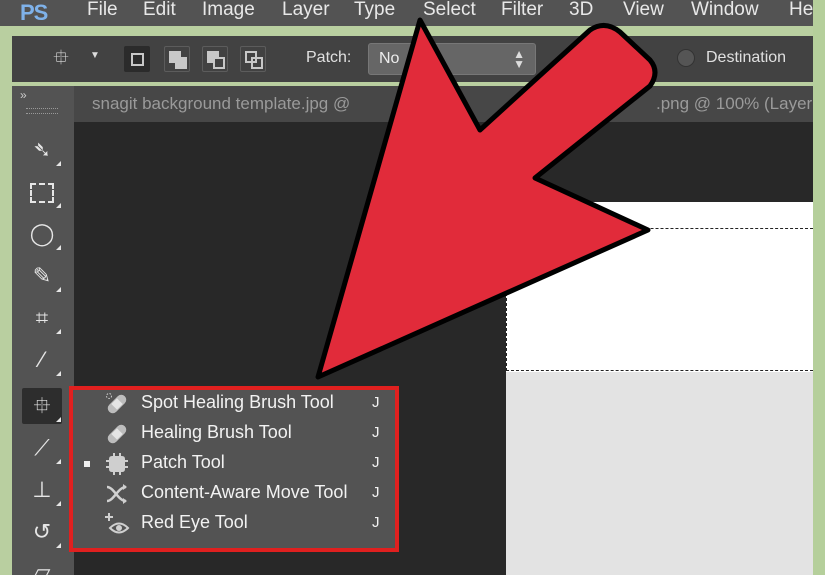  I want to click on content-aware-move-icon, so click(116, 494).